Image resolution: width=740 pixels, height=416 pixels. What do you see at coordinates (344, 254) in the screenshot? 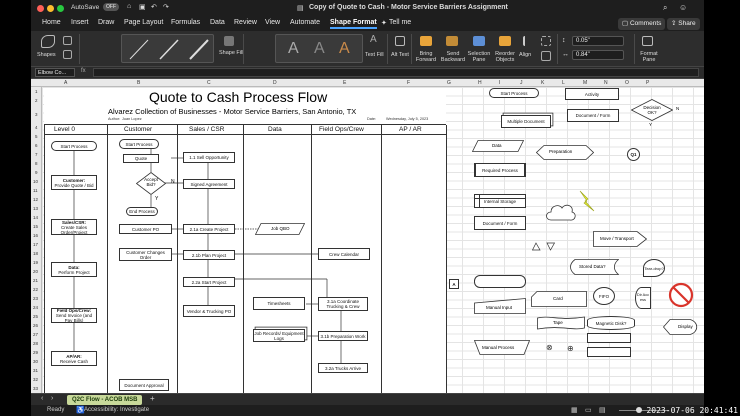
I see `crew-calendar-document: Crew Calendar` at bounding box center [344, 254].